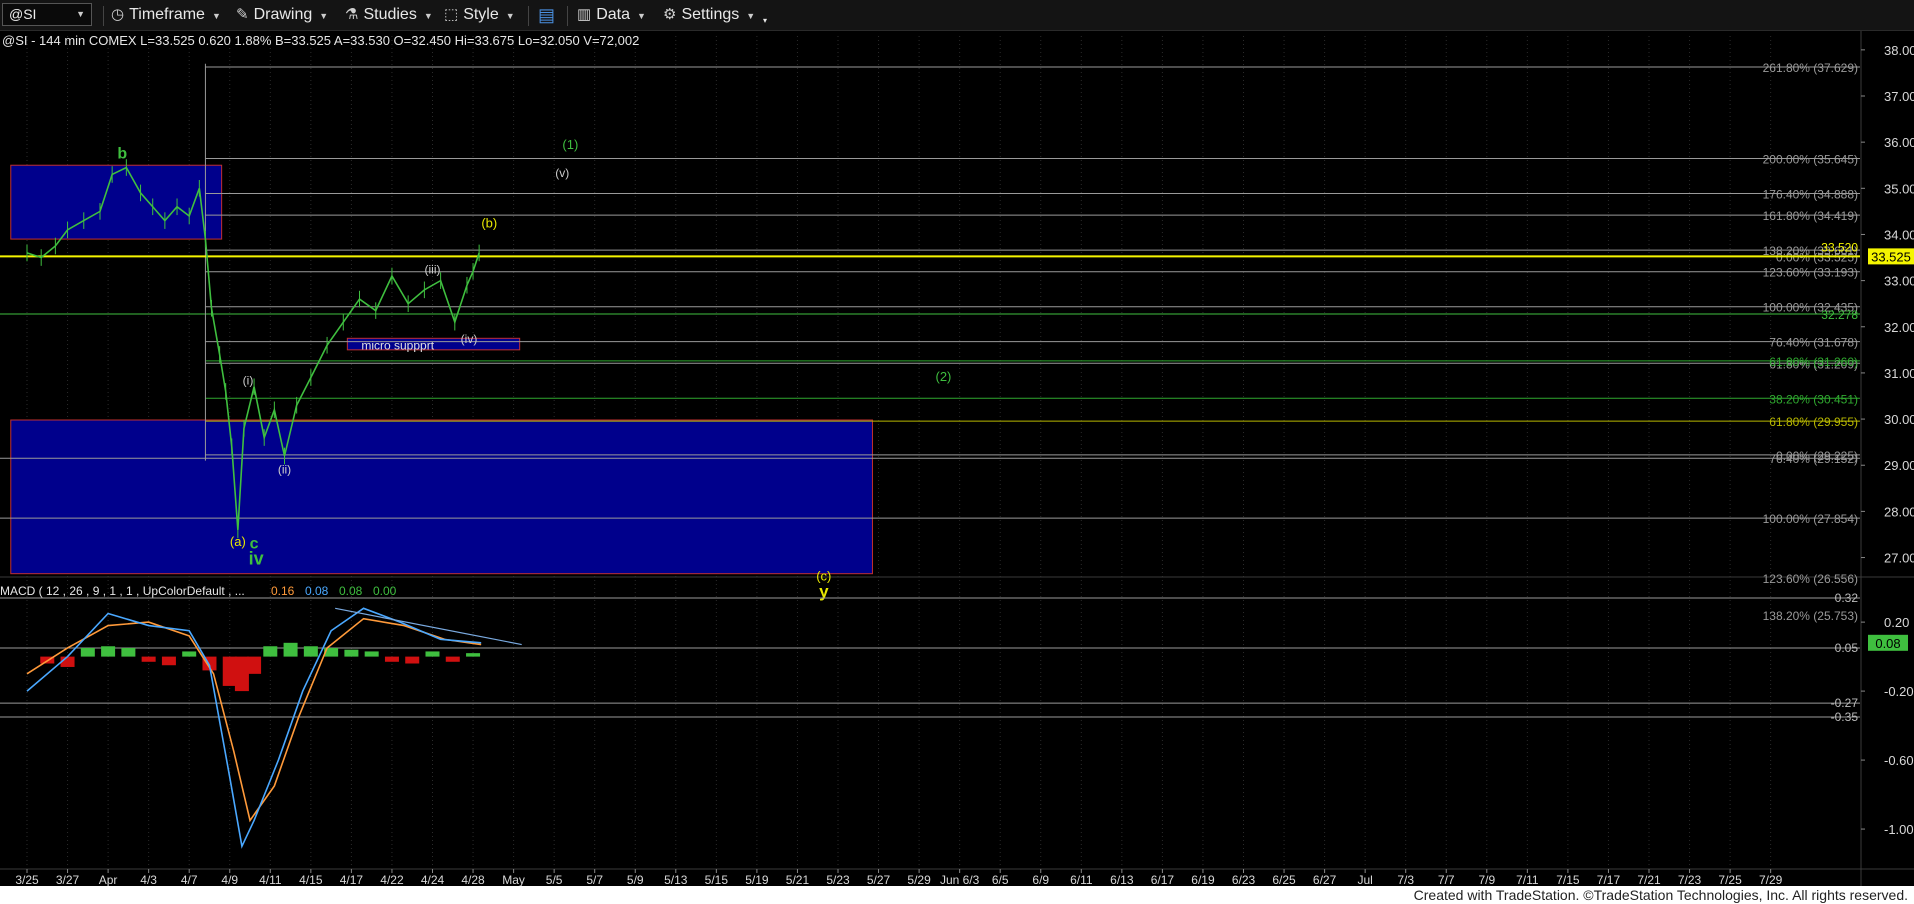 This screenshot has width=1914, height=904. What do you see at coordinates (1899, 465) in the screenshot?
I see `y-tick-label: 29.00` at bounding box center [1899, 465].